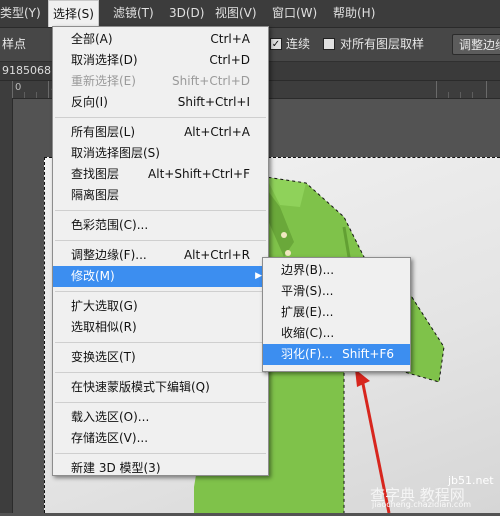  I want to click on menu-item-shortcut: Shift+Ctrl+I, so click(213, 102).